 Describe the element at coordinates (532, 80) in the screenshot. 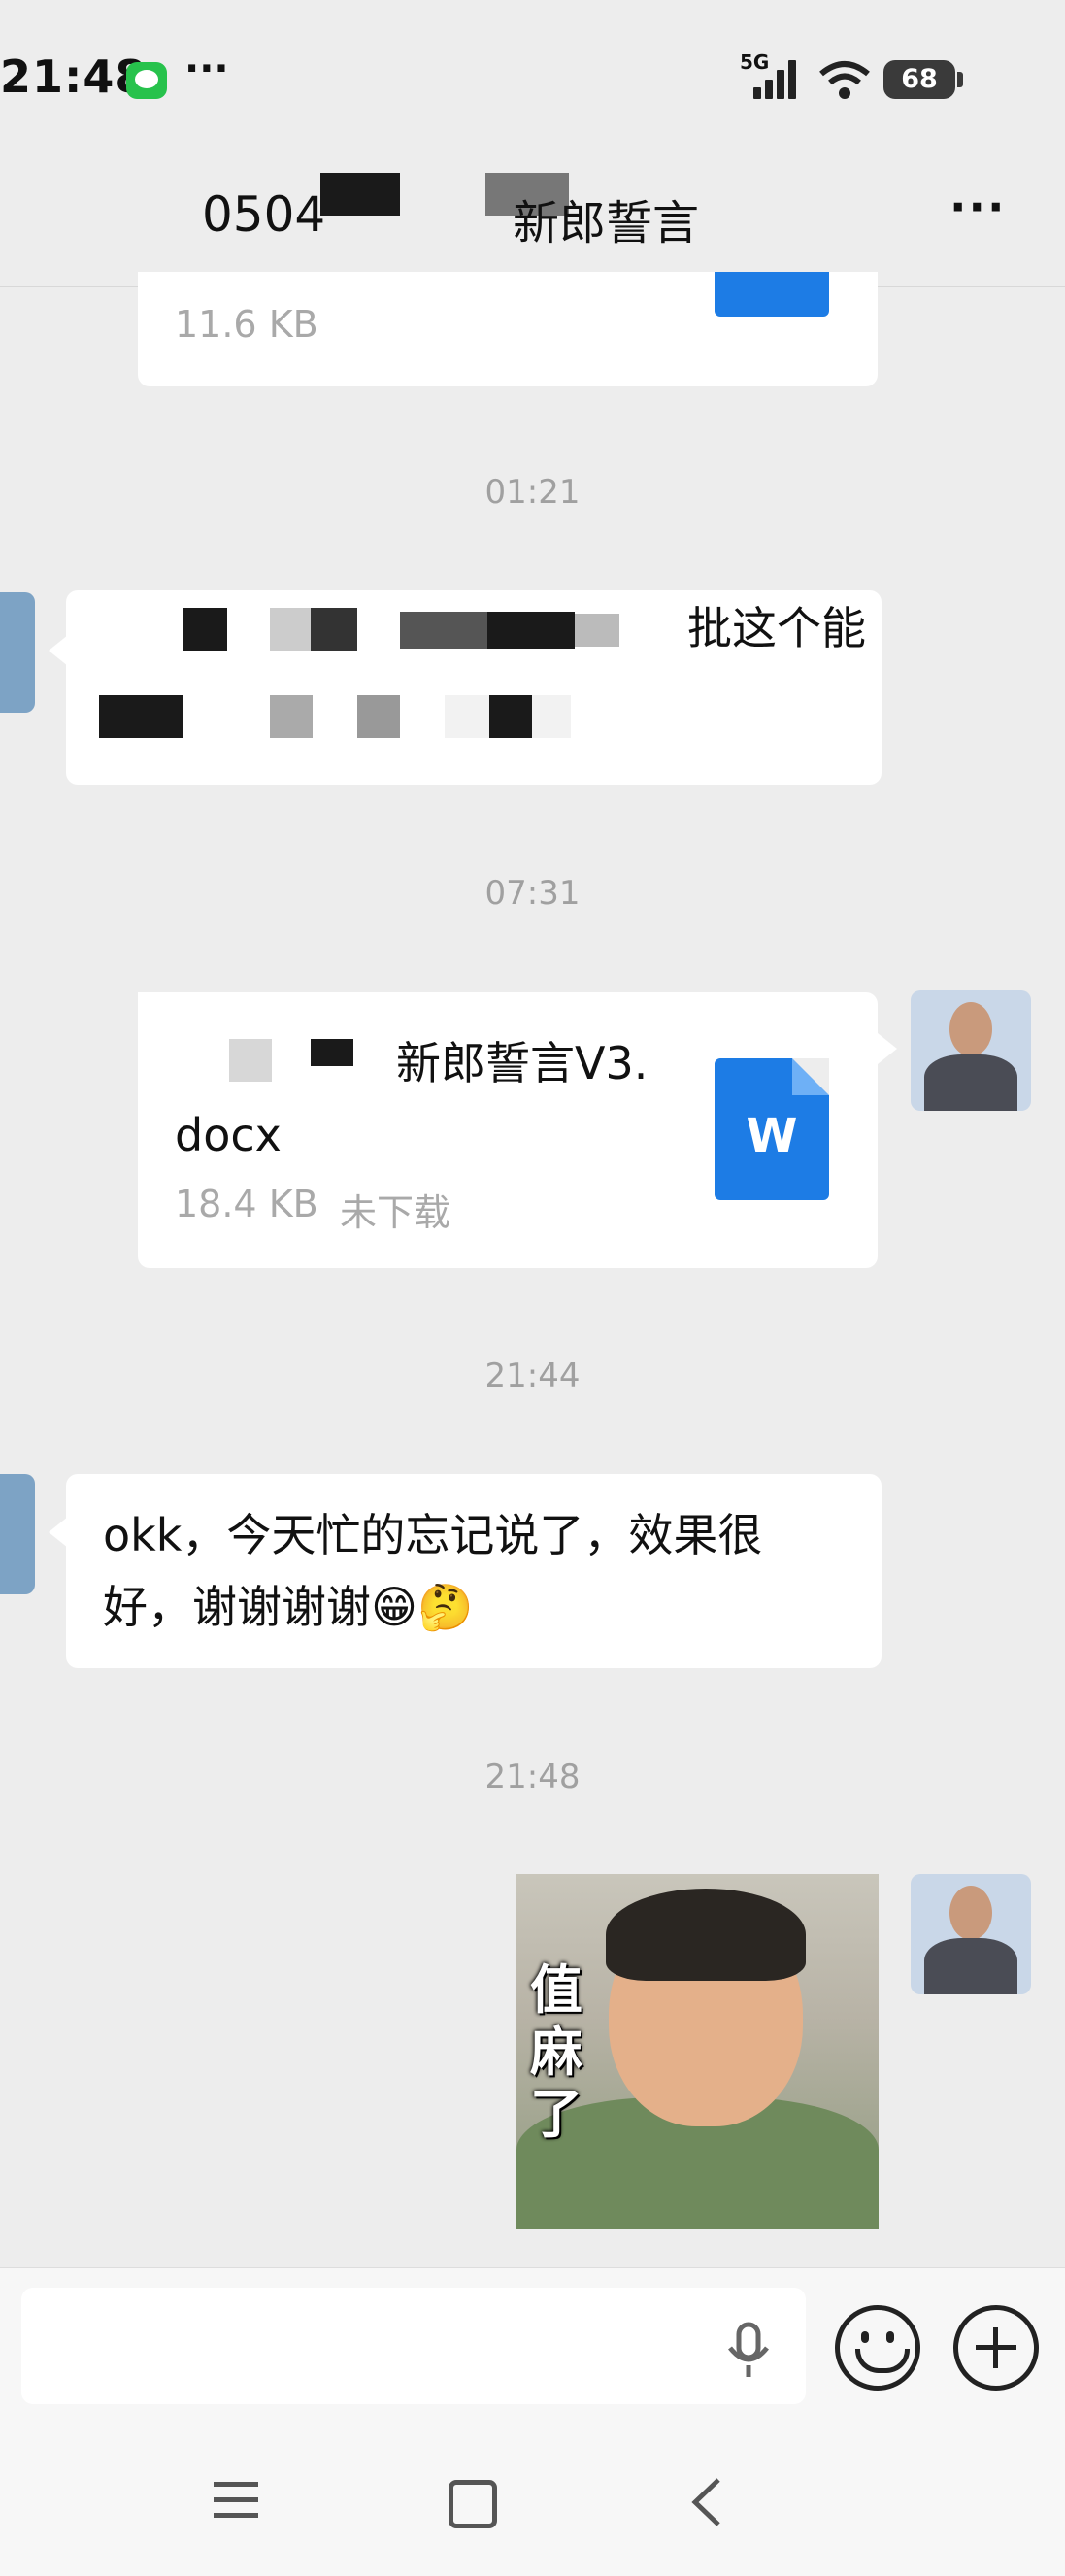

I see `status-bar: 21:48 ··· 5G 68` at that location.